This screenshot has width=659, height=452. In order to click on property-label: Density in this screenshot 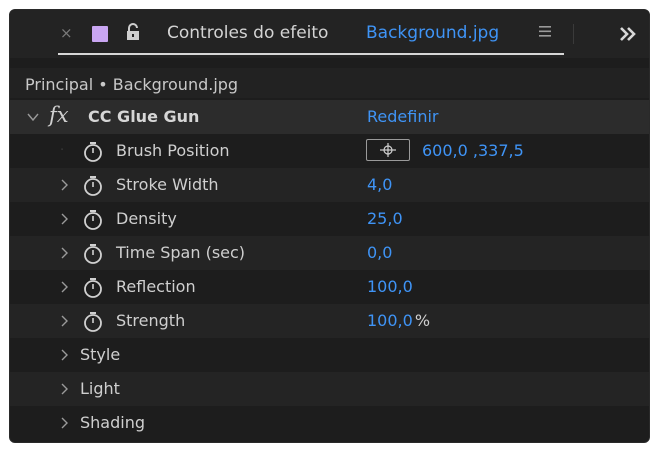, I will do `click(146, 218)`.